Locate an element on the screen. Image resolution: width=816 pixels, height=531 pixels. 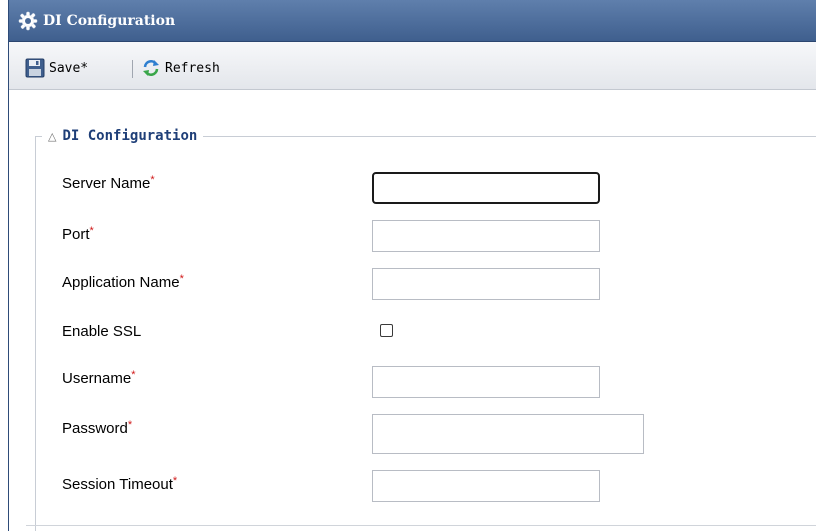
enable-ssl-checkbox is located at coordinates (386, 330).